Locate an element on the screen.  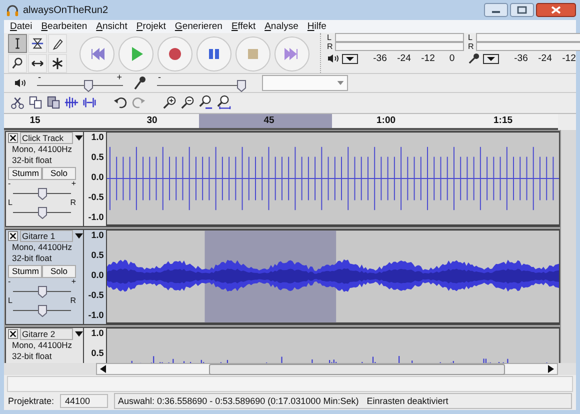
envelope-tool-icon is located at coordinates (37, 43).